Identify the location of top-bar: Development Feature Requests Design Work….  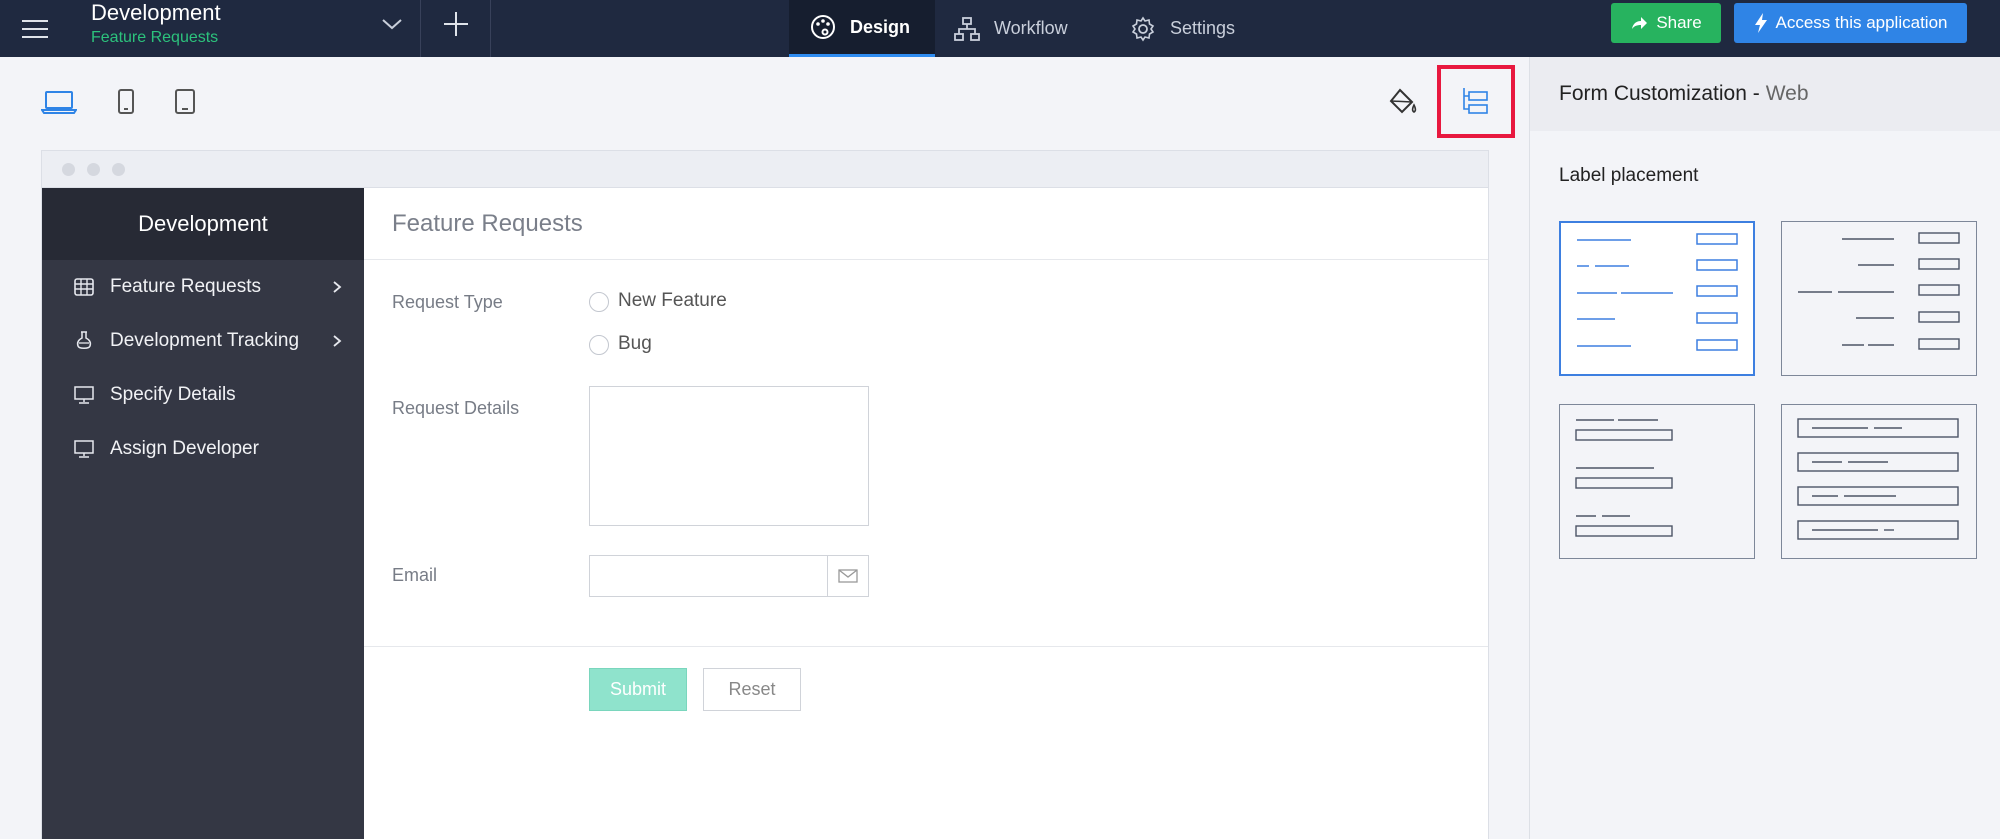
(1000, 28).